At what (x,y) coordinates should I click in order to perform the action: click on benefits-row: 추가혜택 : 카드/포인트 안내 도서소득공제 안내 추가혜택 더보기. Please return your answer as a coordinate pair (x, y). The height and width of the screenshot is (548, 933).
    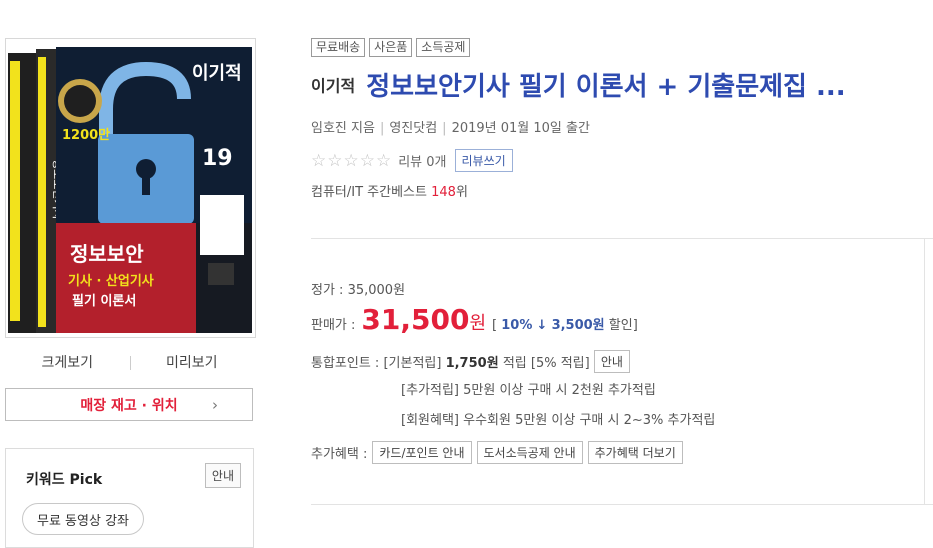
    Looking at the image, I should click on (497, 452).